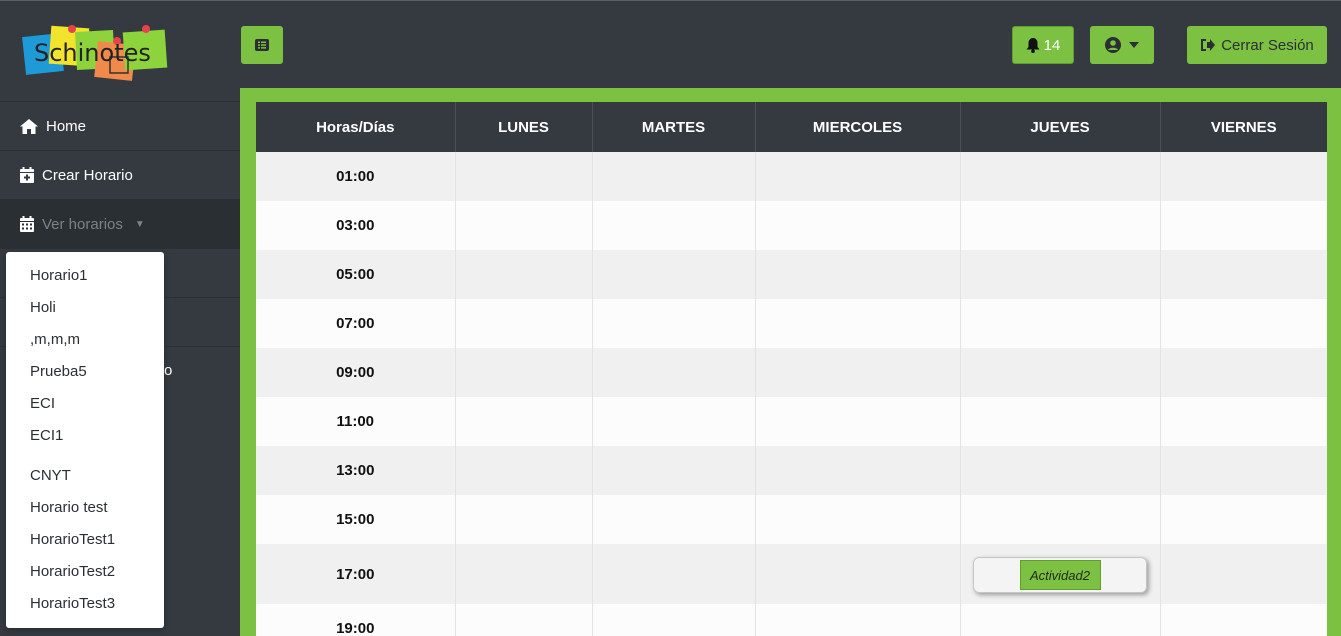 This screenshot has width=1341, height=636. I want to click on dropdown-item: ECI, so click(85, 404).